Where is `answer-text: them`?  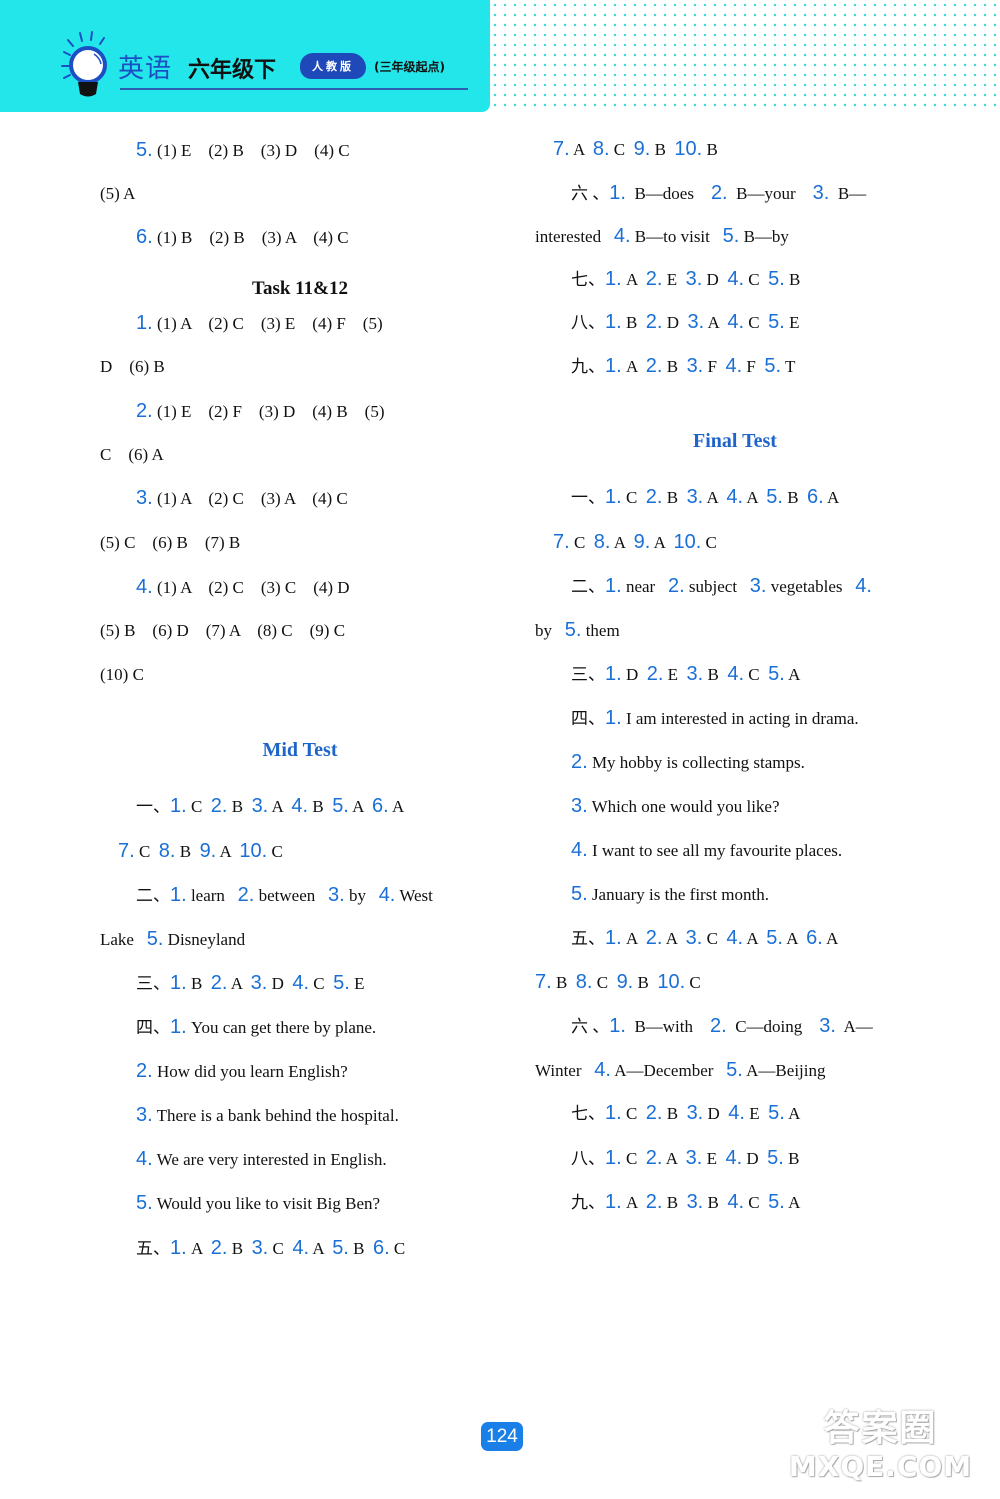
answer-text: them is located at coordinates (600, 630).